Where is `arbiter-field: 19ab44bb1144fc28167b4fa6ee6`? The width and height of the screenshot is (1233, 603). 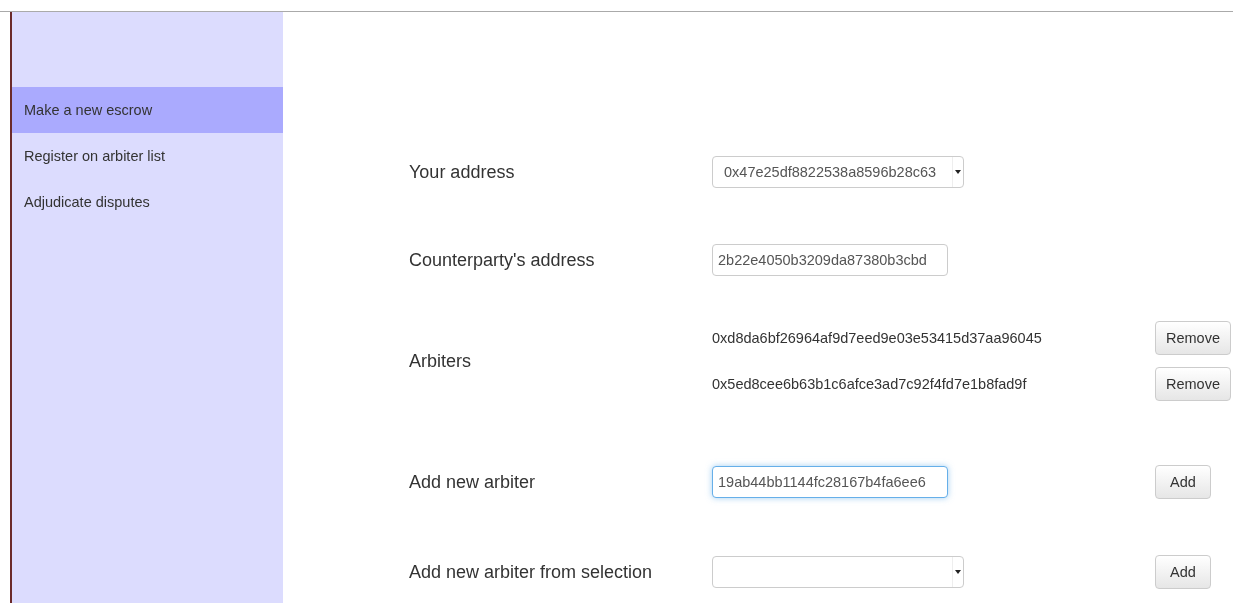 arbiter-field: 19ab44bb1144fc28167b4fa6ee6 is located at coordinates (830, 482).